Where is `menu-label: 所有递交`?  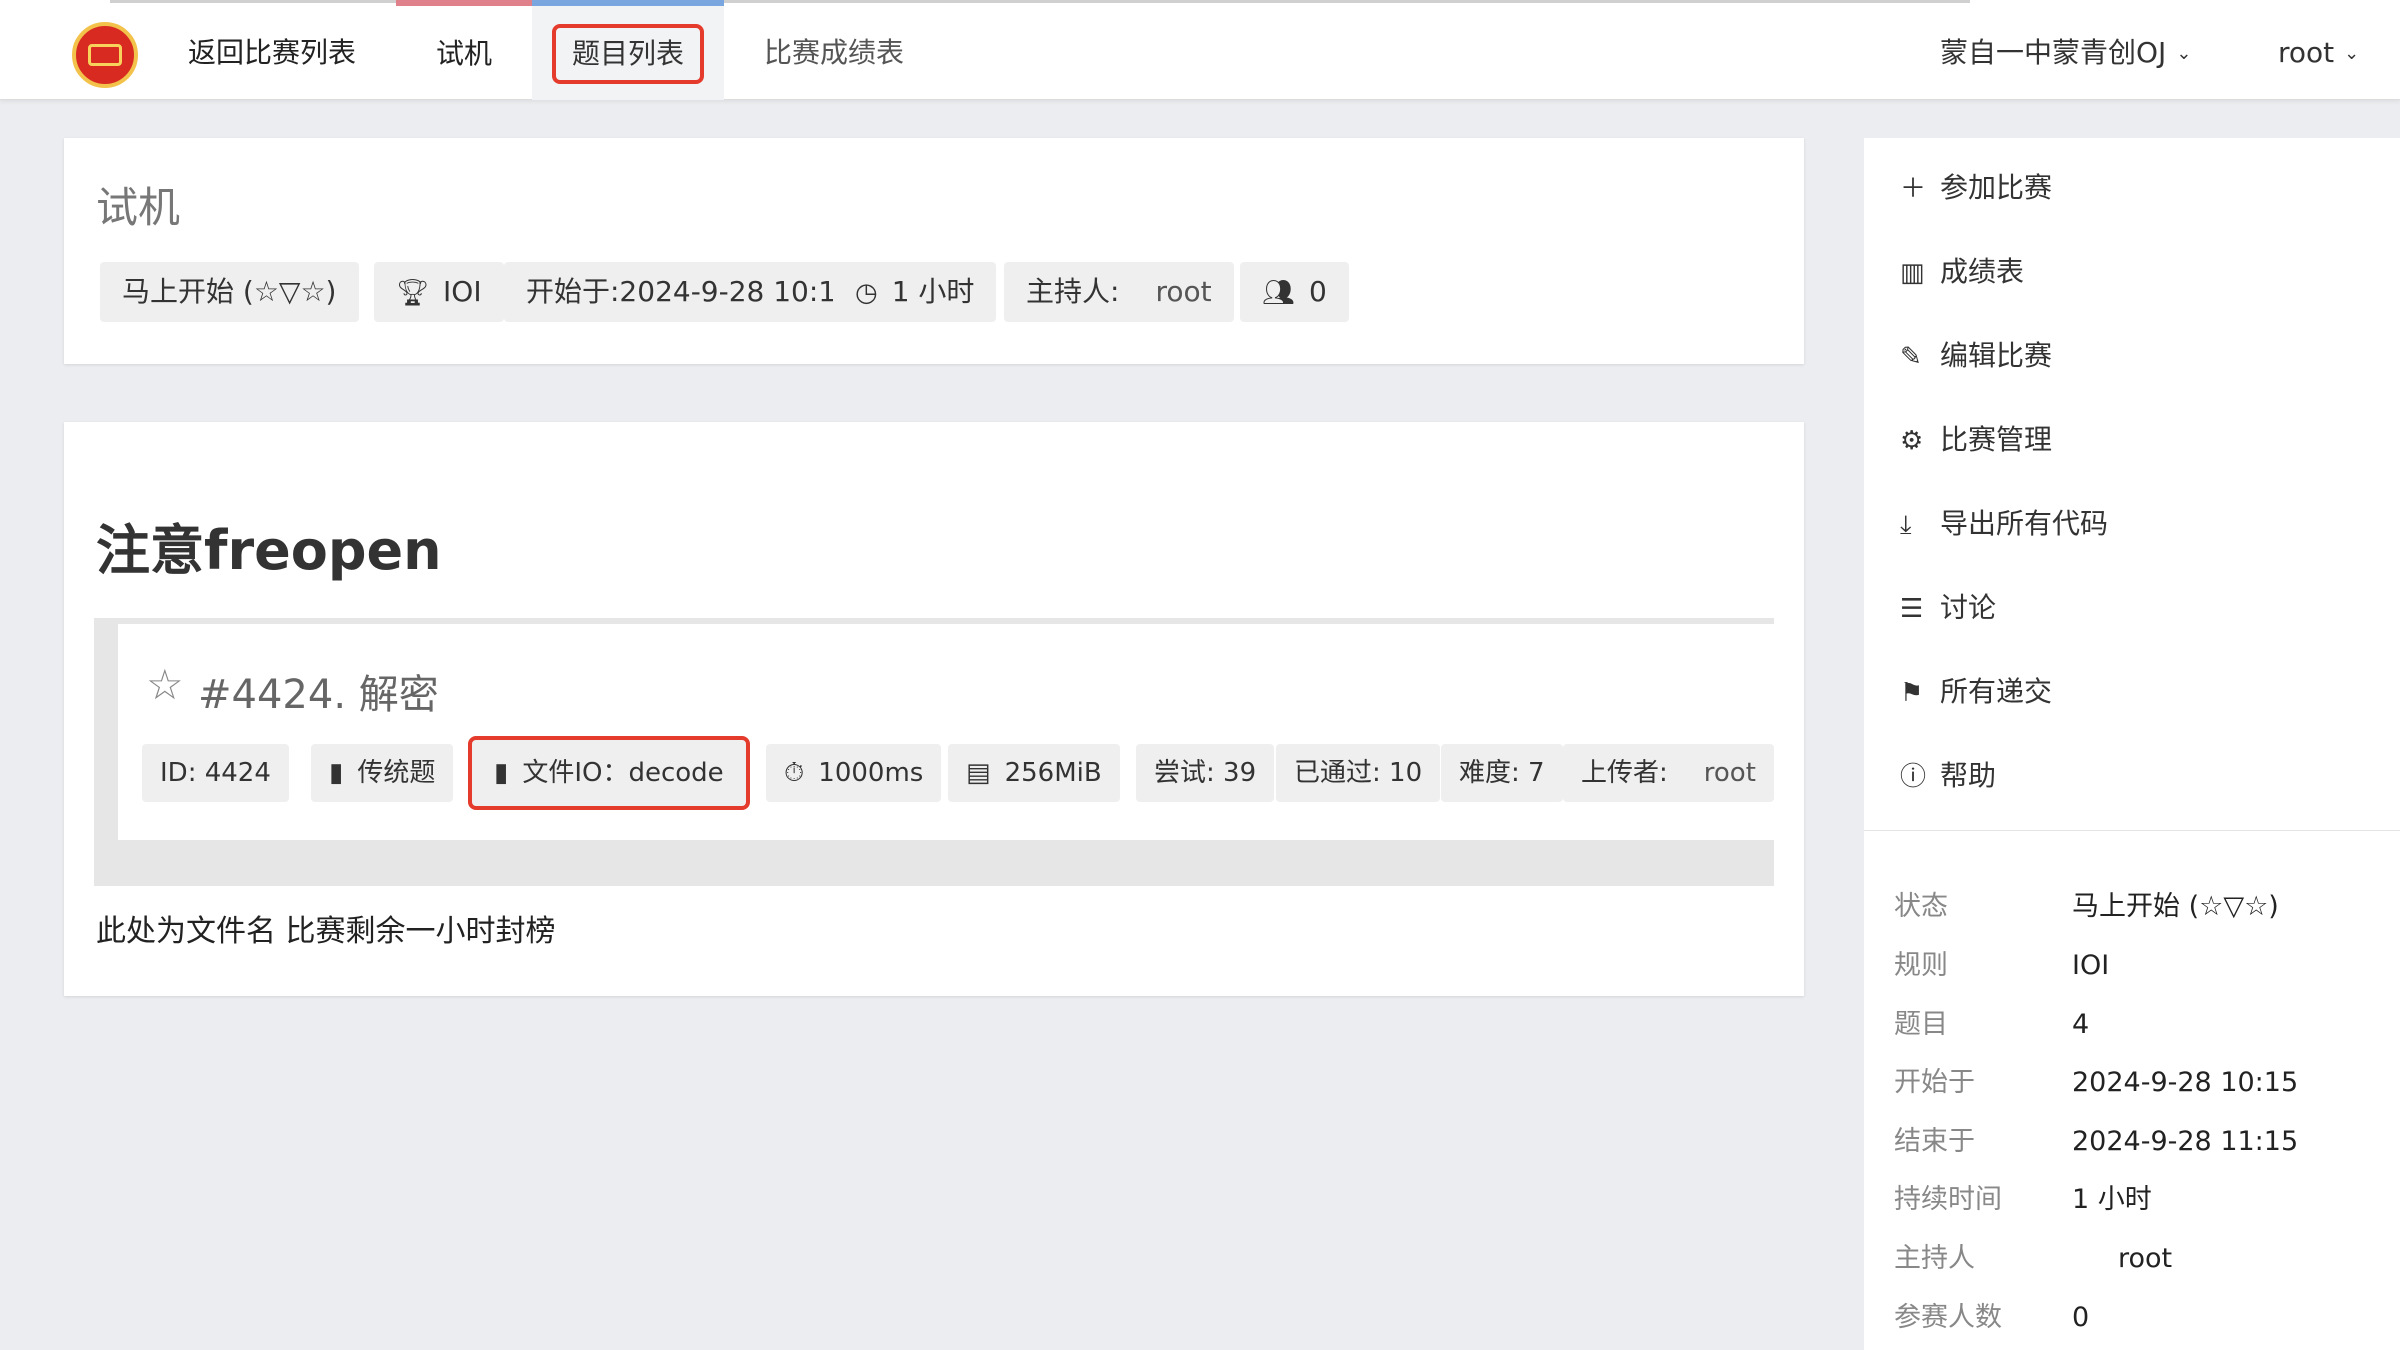
menu-label: 所有递交 is located at coordinates (1996, 691).